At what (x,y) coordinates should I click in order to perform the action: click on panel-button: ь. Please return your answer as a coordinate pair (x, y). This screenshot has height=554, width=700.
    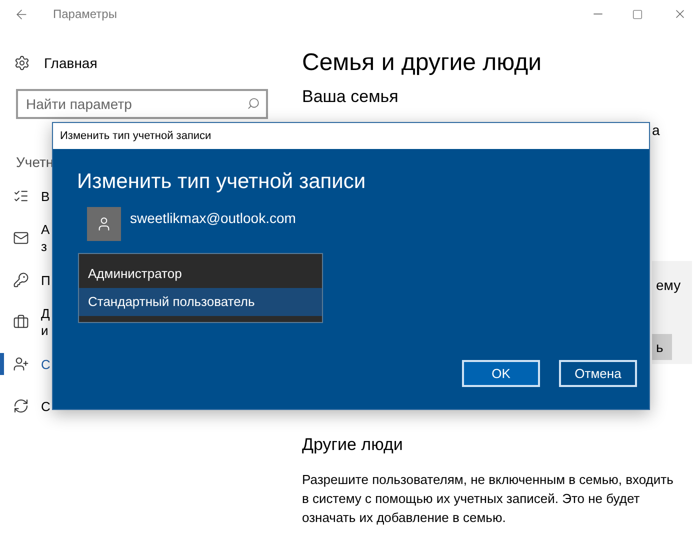
    Looking at the image, I should click on (662, 347).